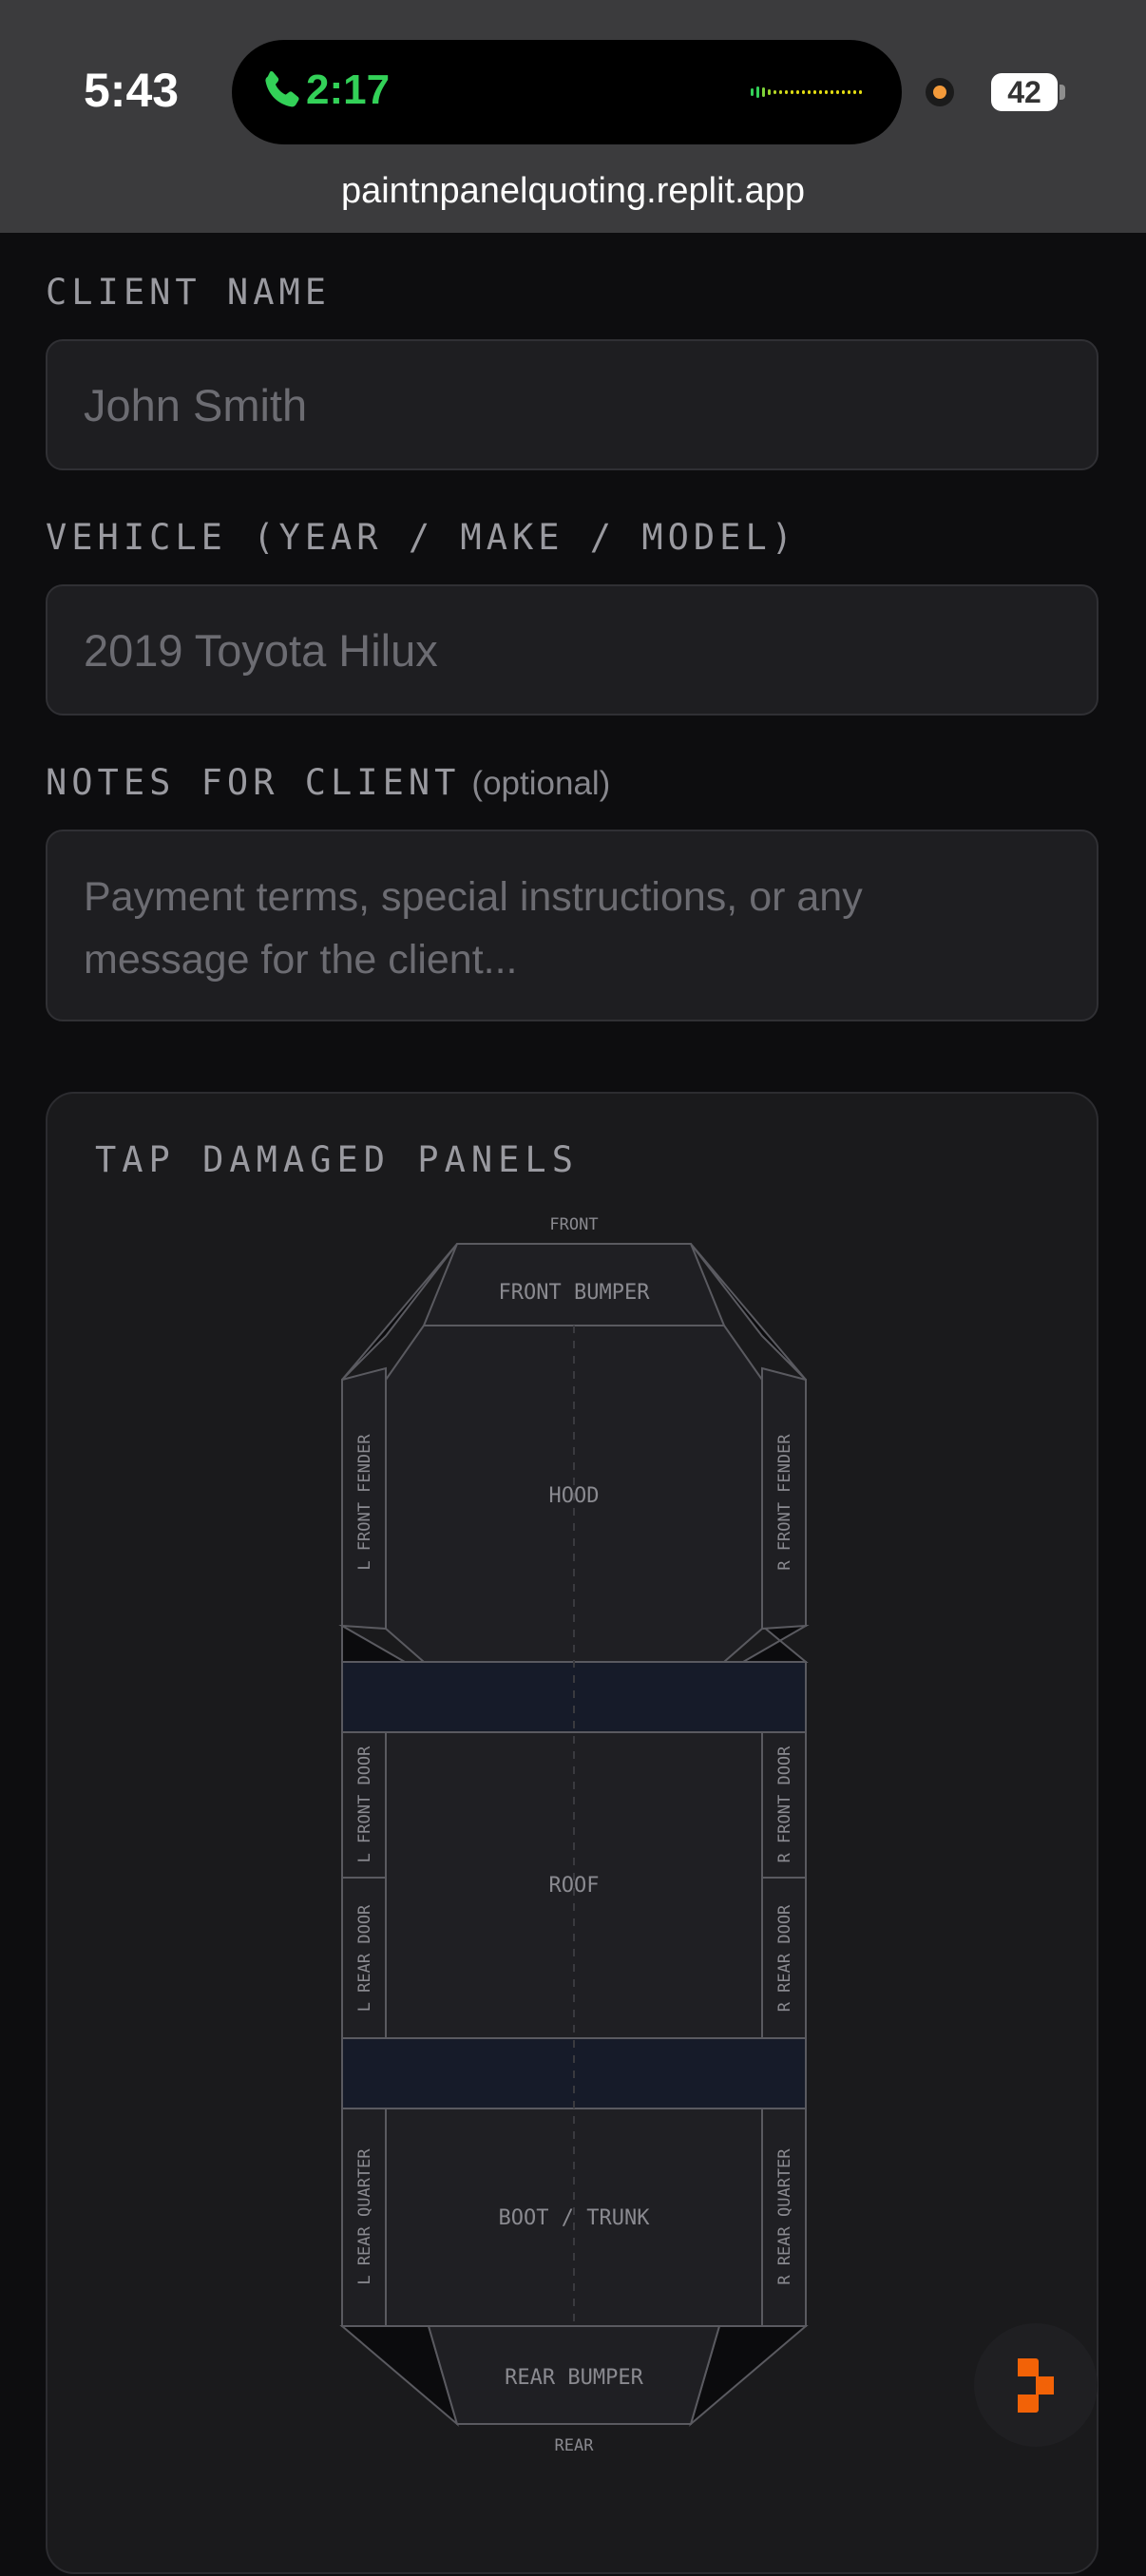 The width and height of the screenshot is (1146, 2576). What do you see at coordinates (253, 782) in the screenshot?
I see `notes-label-text: NOTES FOR CLIENT` at bounding box center [253, 782].